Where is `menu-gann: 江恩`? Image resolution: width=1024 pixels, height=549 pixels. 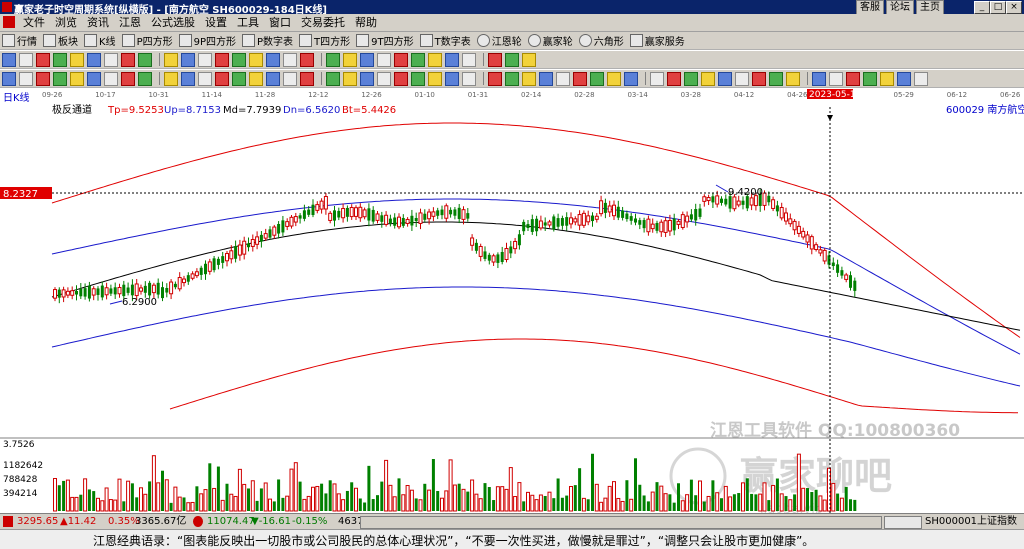
menu-gann: 江恩 is located at coordinates (130, 22).